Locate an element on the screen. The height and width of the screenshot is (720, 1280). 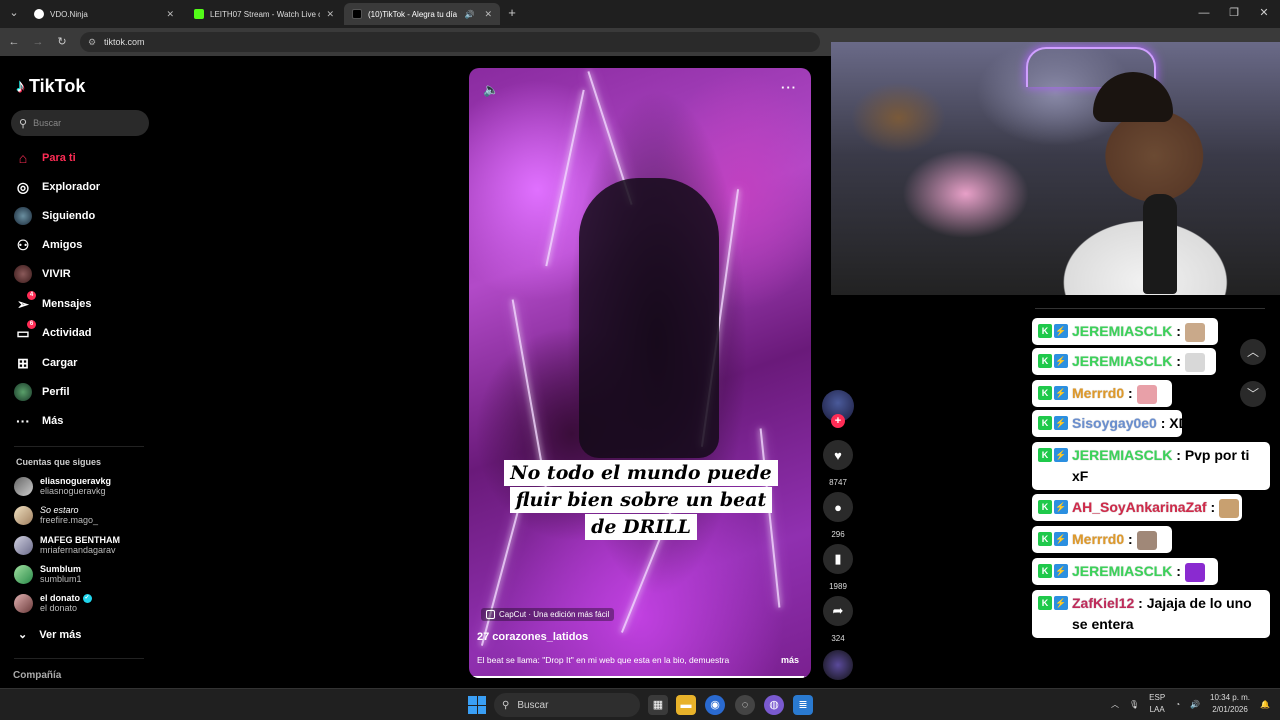
notification-badge: 4 is located at coordinates (31, 295).